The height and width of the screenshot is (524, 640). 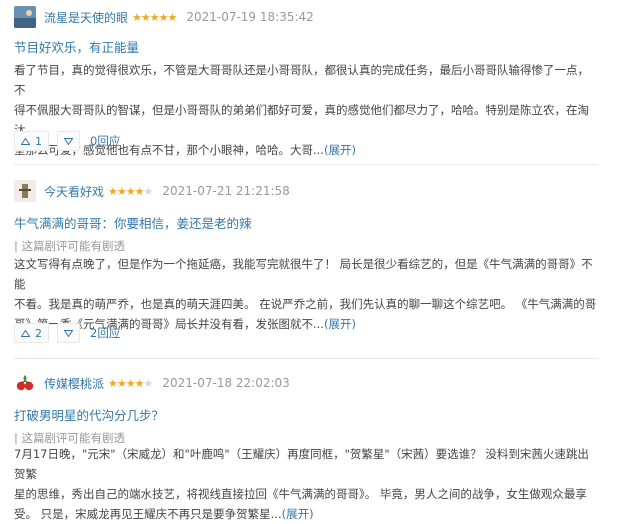 I want to click on review-header: 传媒樱桃派 ★★★★★ 2021-07-18 22:02:03, so click(x=152, y=383).